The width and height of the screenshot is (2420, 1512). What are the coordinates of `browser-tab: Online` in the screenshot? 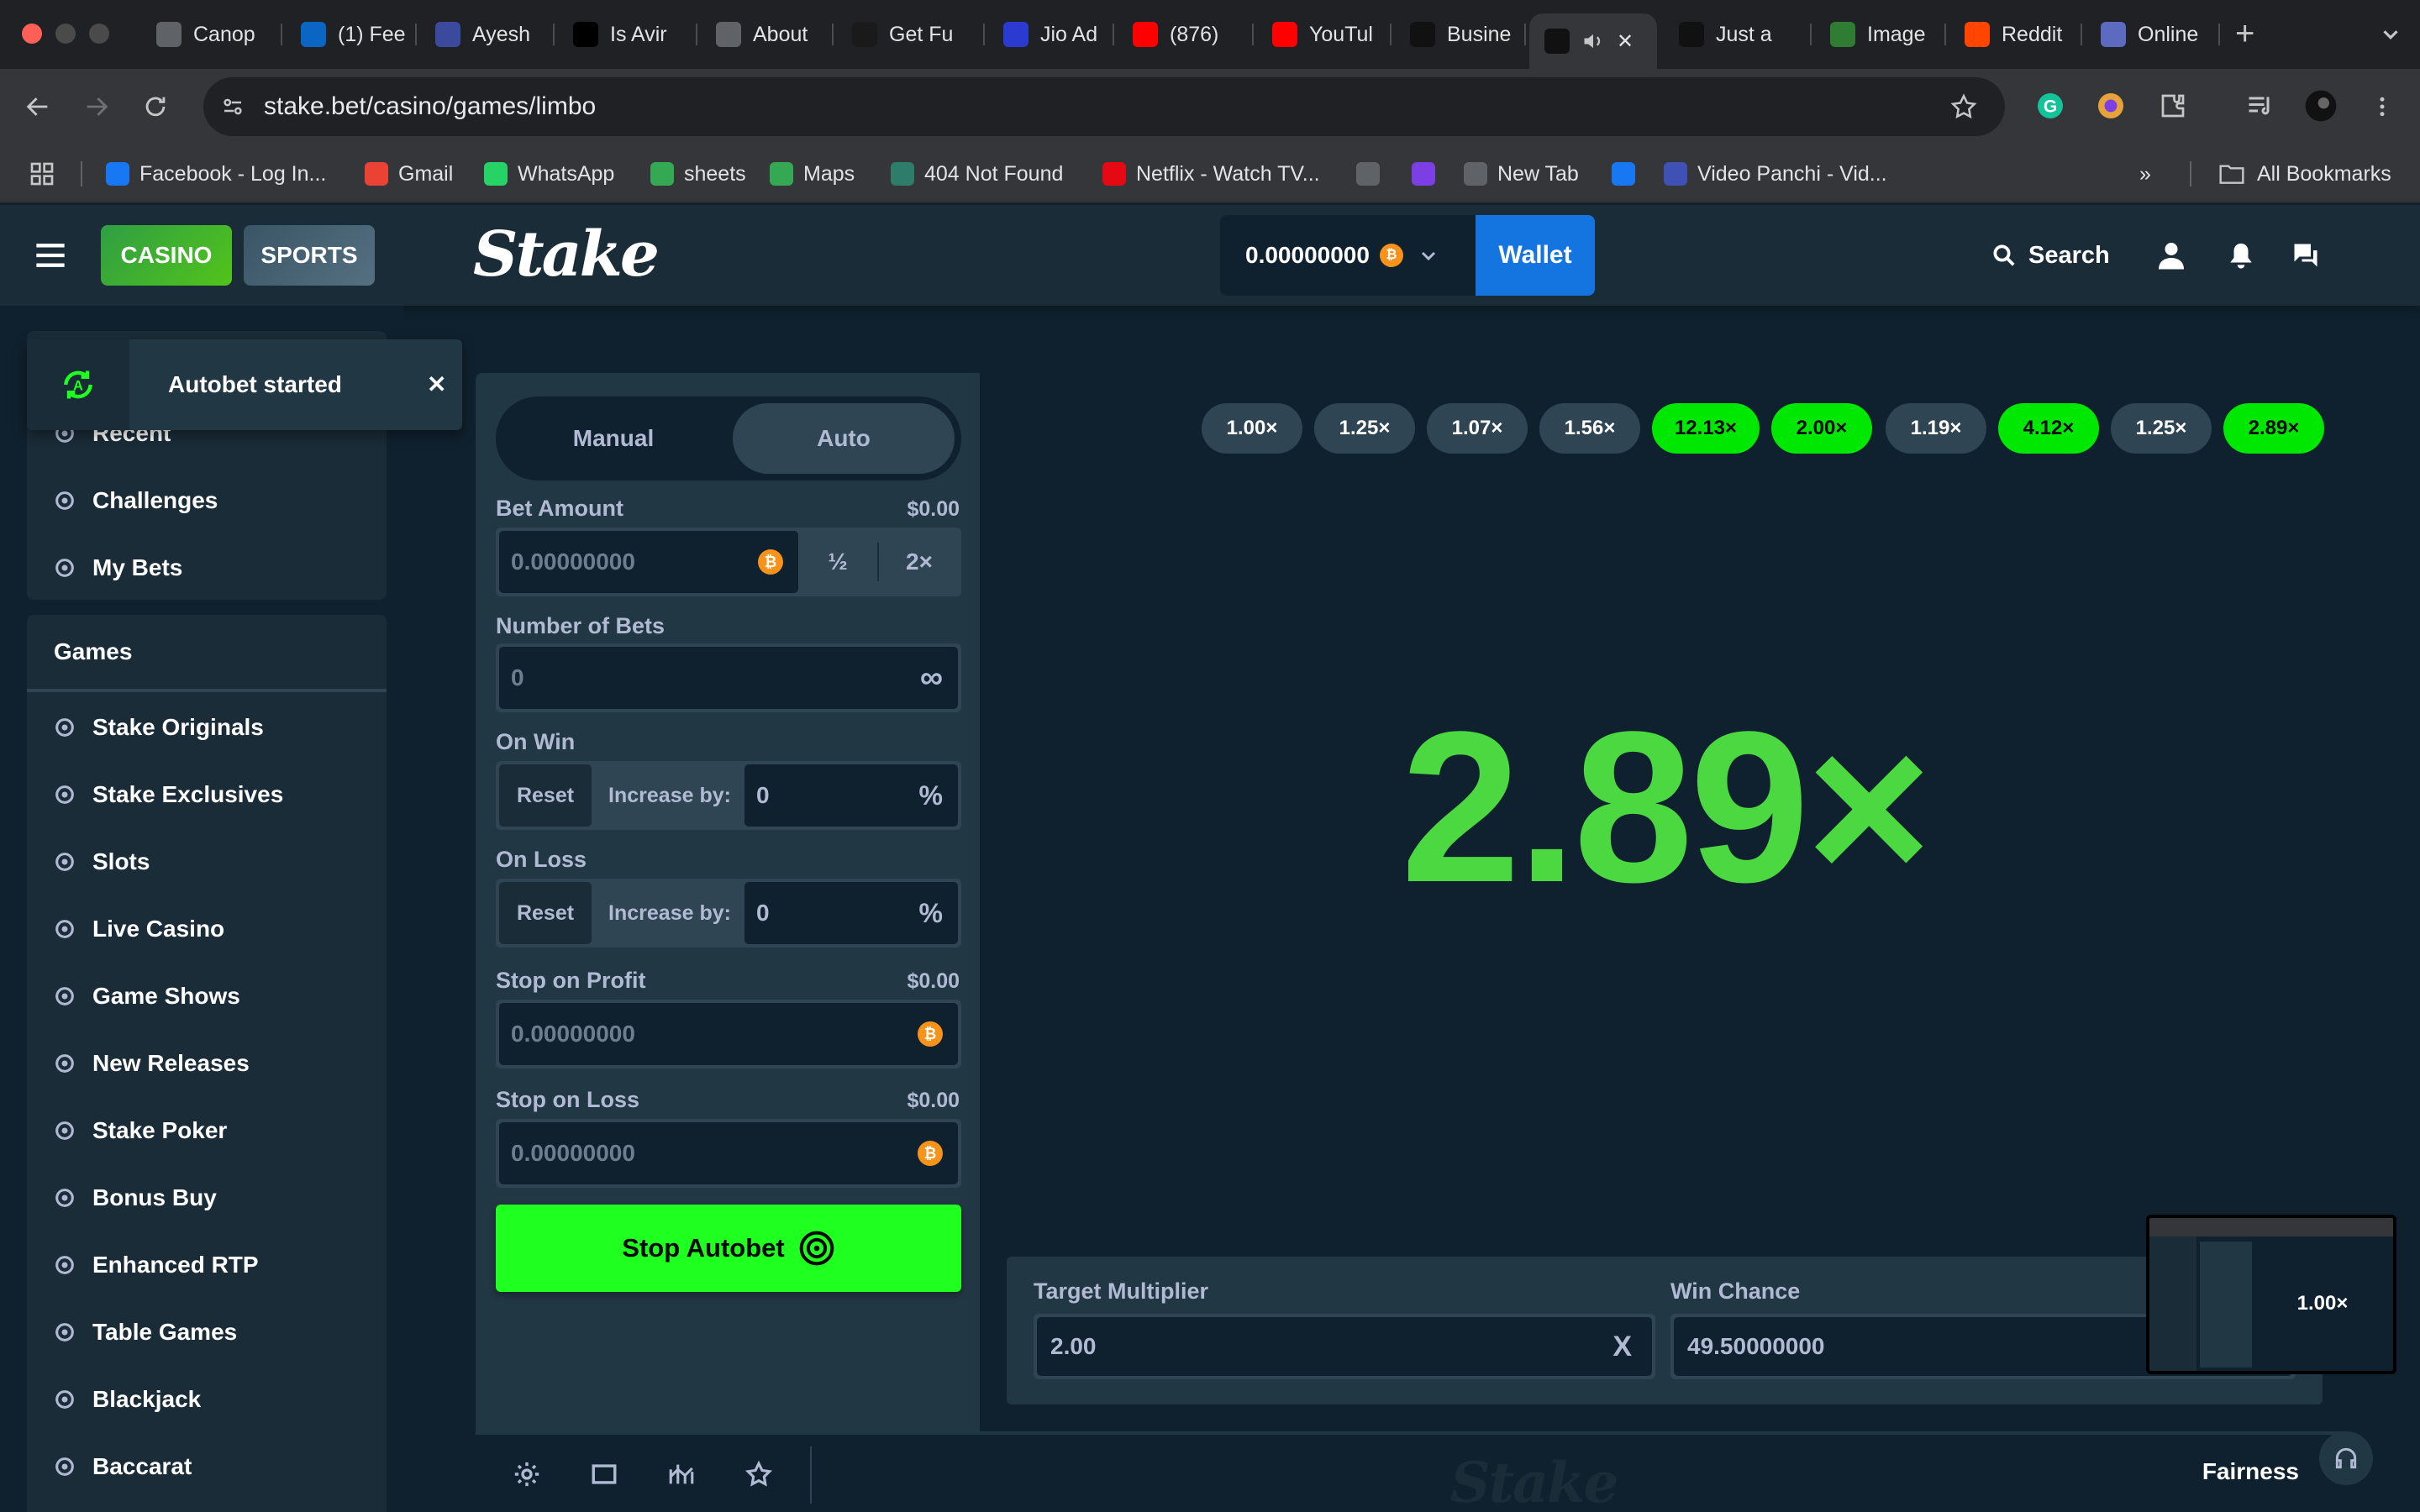 It's located at (2153, 34).